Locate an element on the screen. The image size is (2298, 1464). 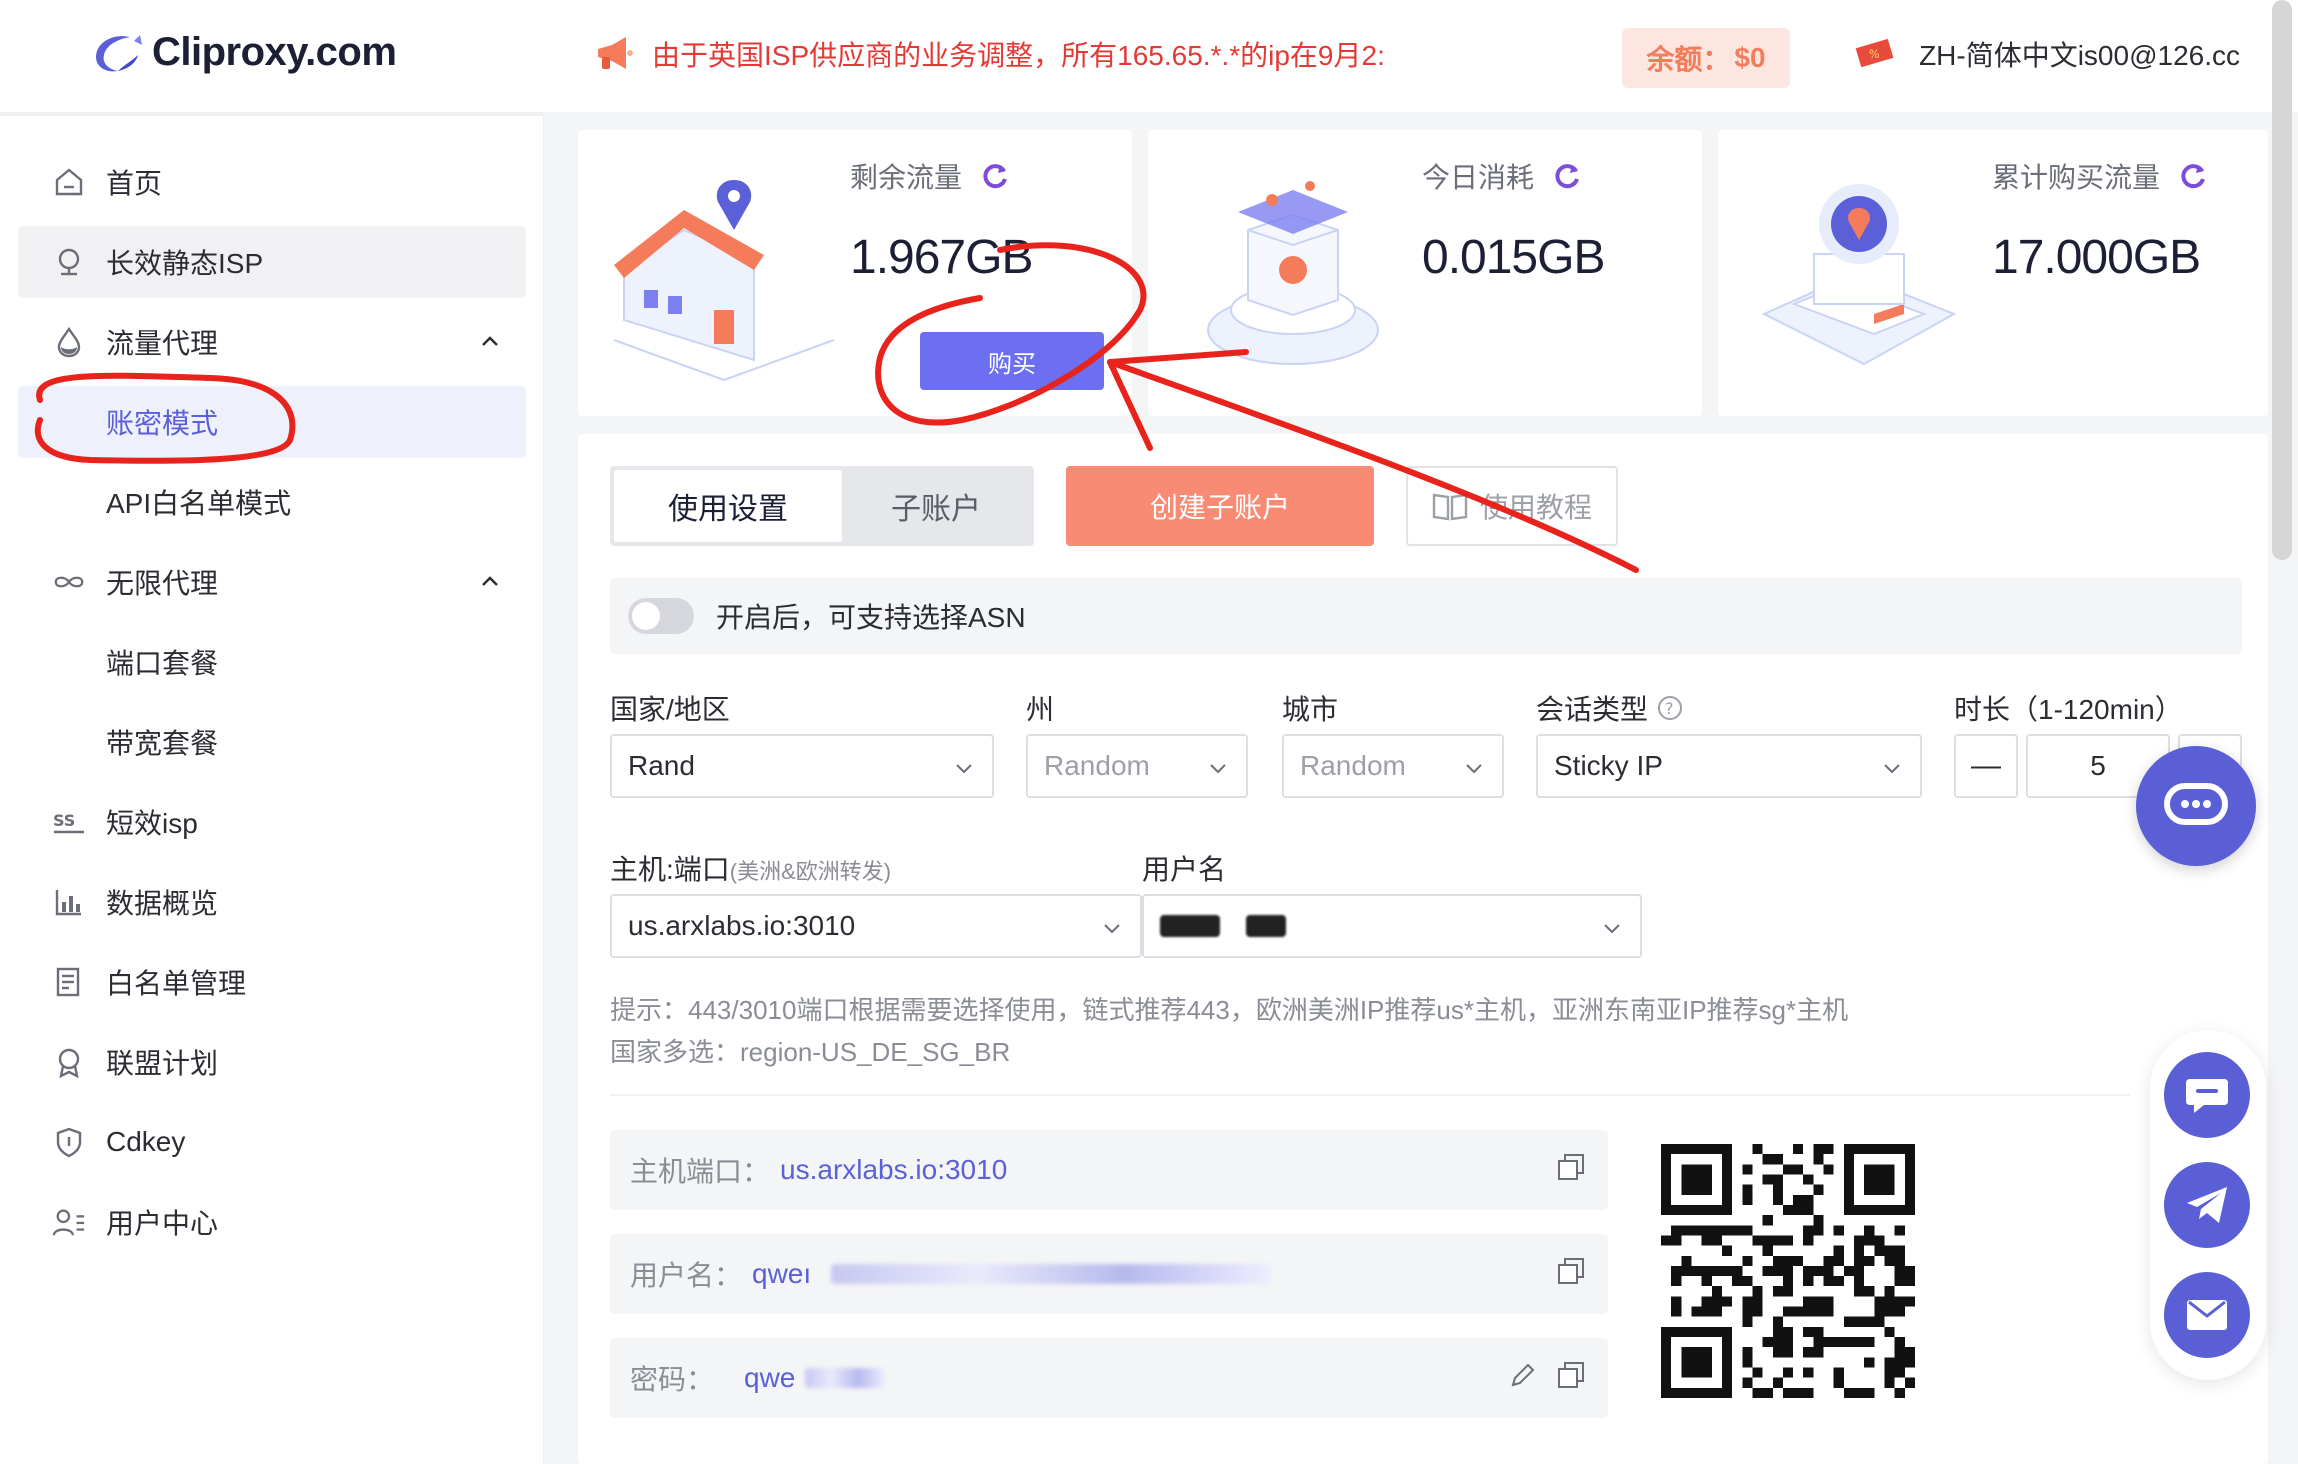
info-password-value: qwe is located at coordinates (770, 1377).